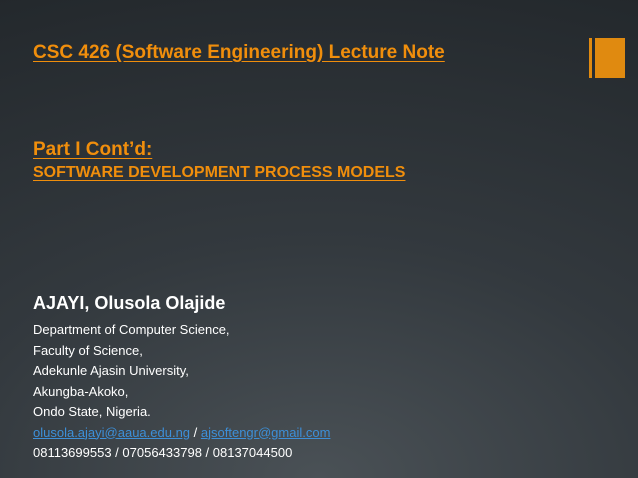 Image resolution: width=638 pixels, height=478 pixels. What do you see at coordinates (163, 452) in the screenshot?
I see `phone-numbers: 08113699553 / 07056433798 / 08137044500` at bounding box center [163, 452].